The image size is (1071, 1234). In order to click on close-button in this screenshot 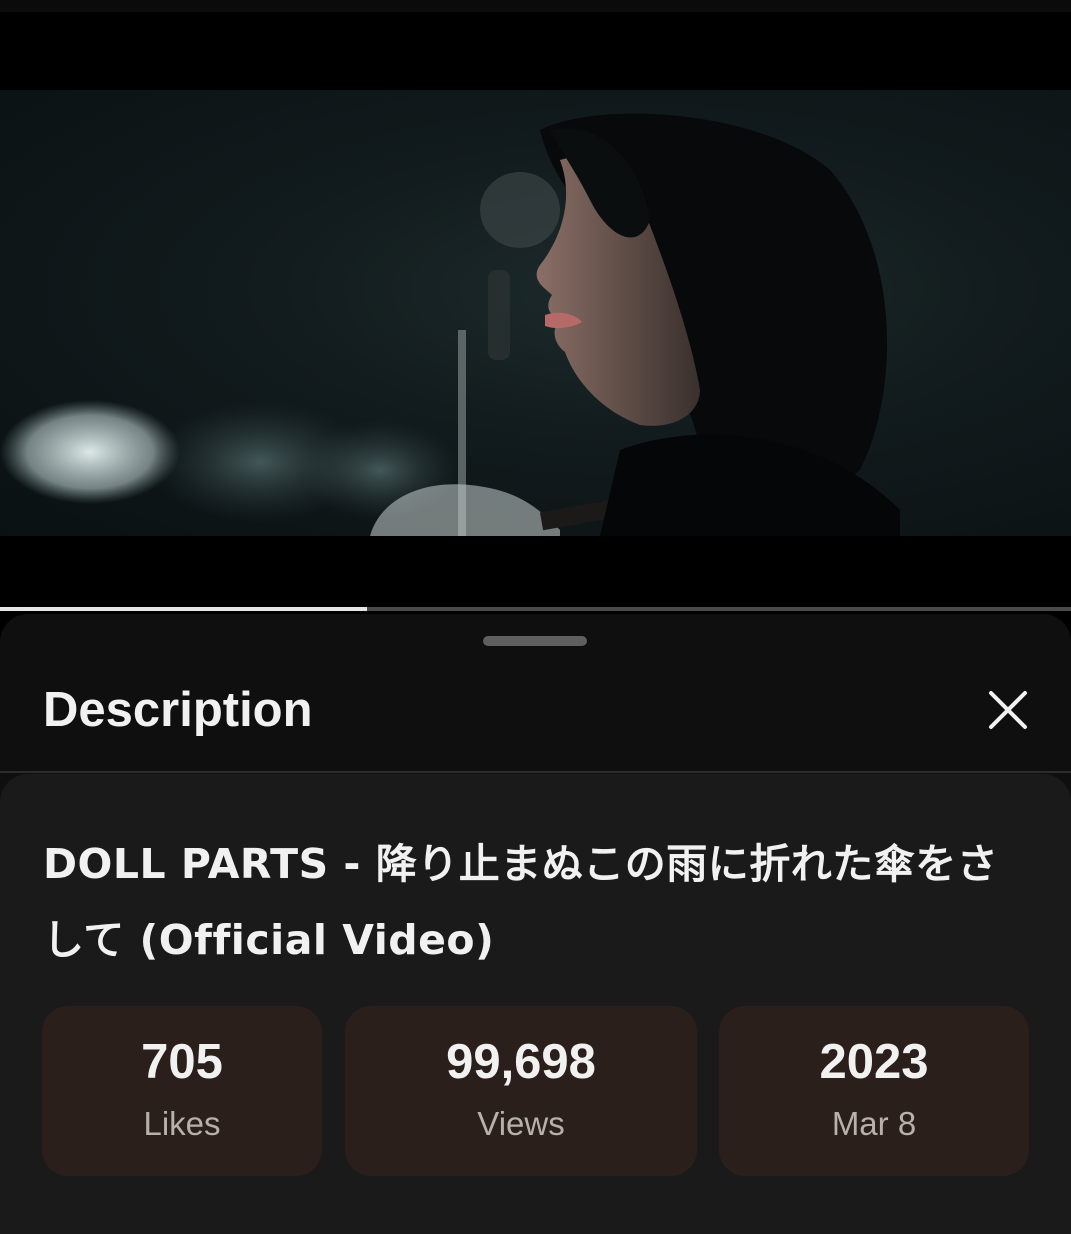, I will do `click(1008, 710)`.